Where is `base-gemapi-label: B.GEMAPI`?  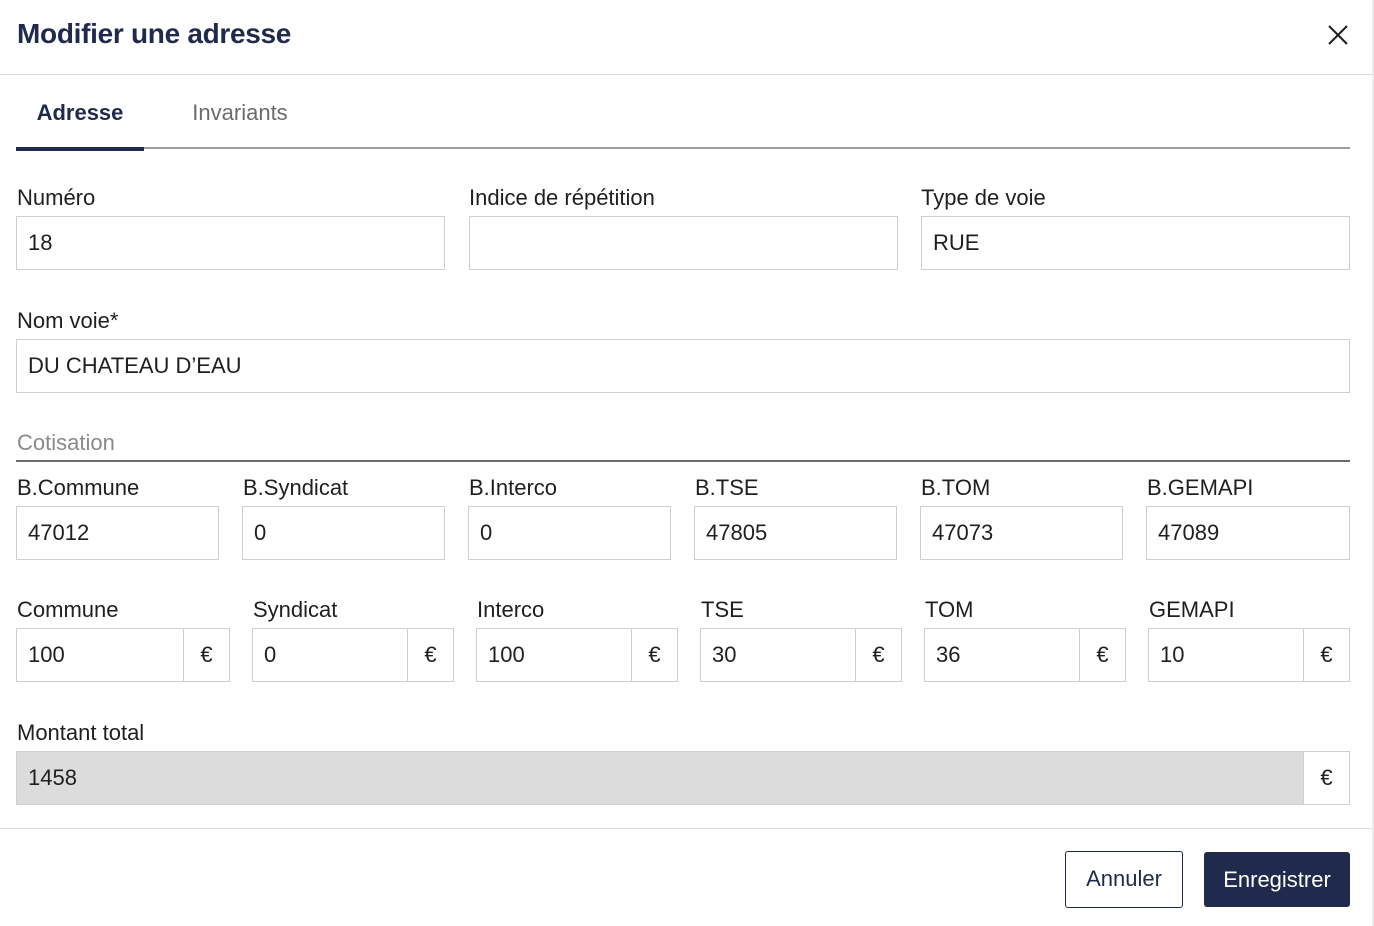 base-gemapi-label: B.GEMAPI is located at coordinates (1200, 487).